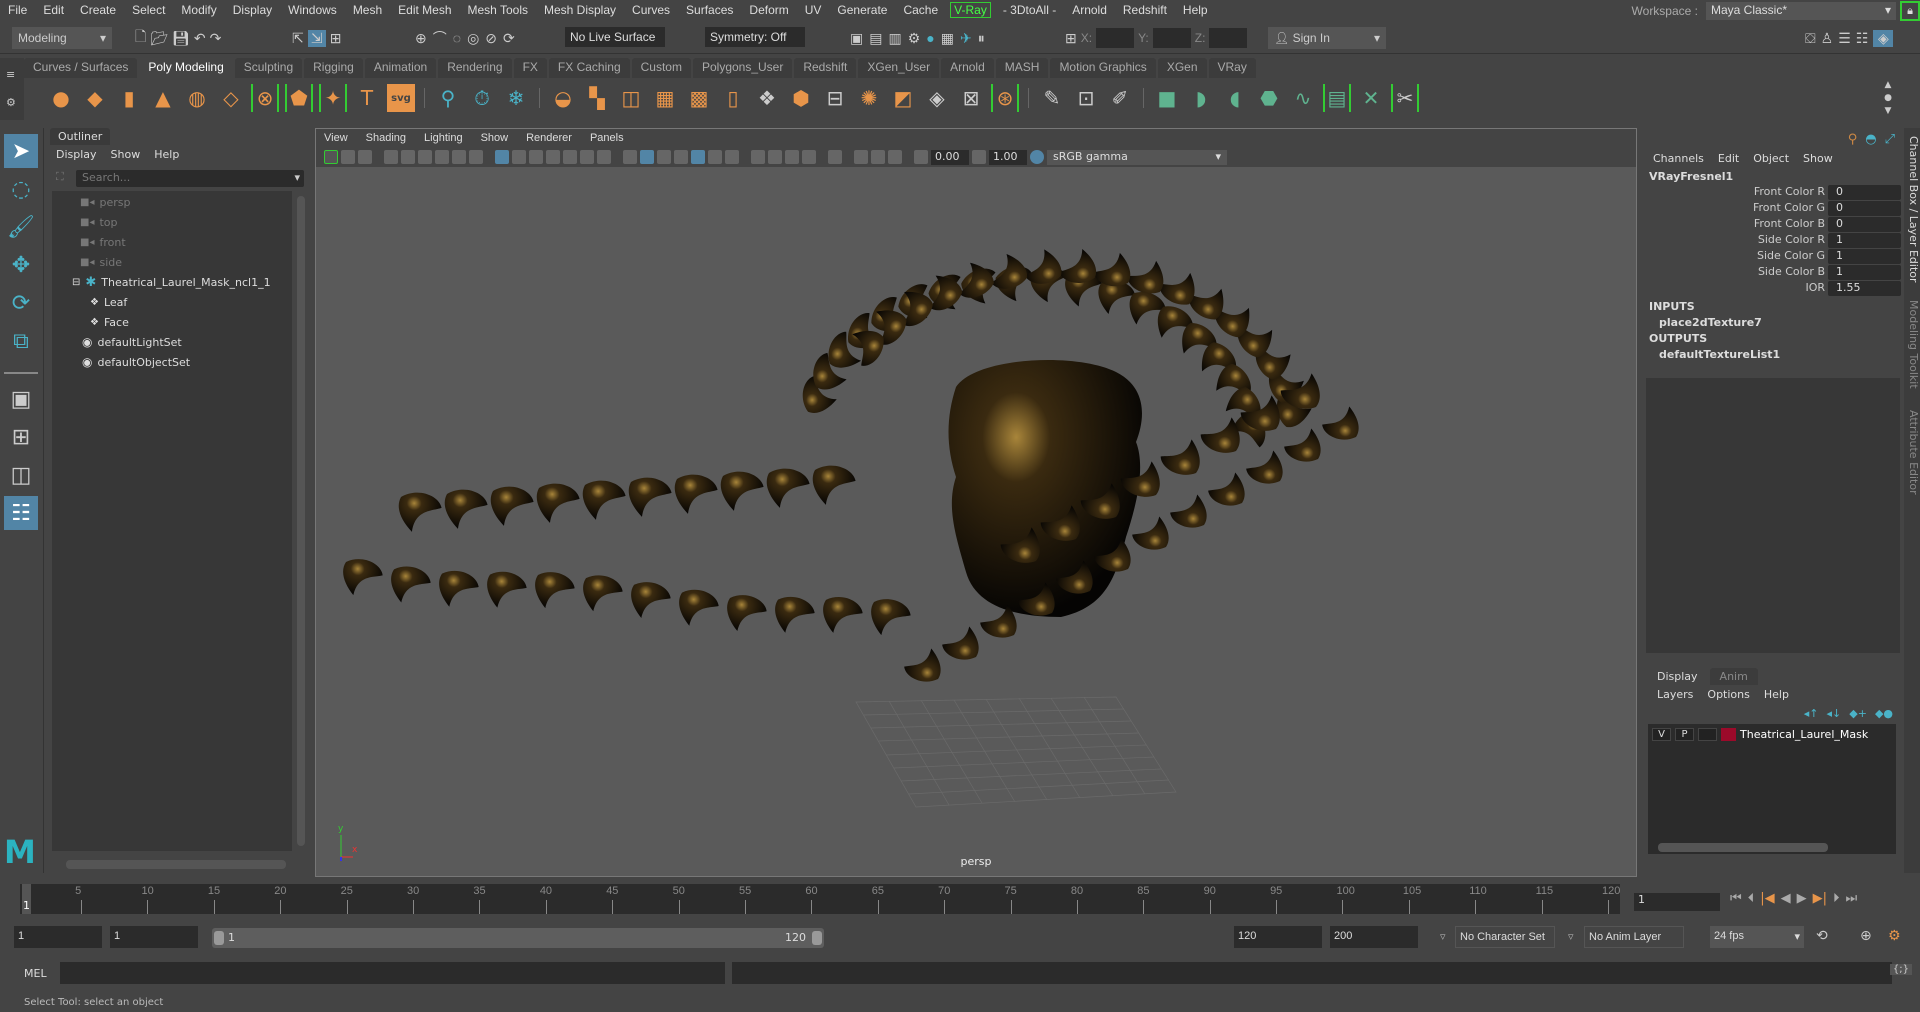 The height and width of the screenshot is (1012, 1920). What do you see at coordinates (1757, 937) in the screenshot?
I see `fps-dropdown: 24 fps ▾` at bounding box center [1757, 937].